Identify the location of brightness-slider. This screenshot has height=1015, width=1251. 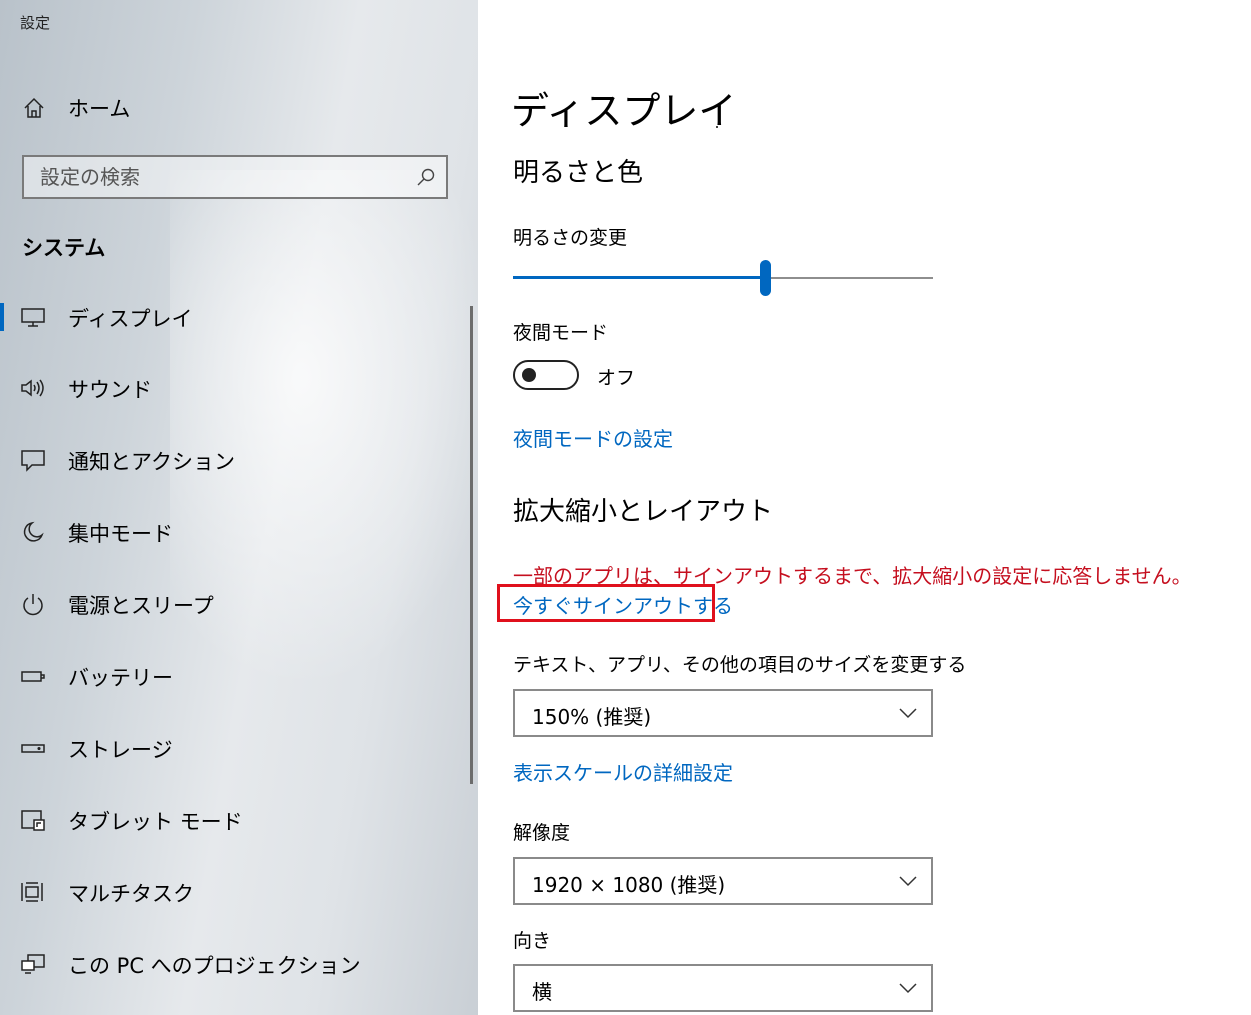
(723, 278).